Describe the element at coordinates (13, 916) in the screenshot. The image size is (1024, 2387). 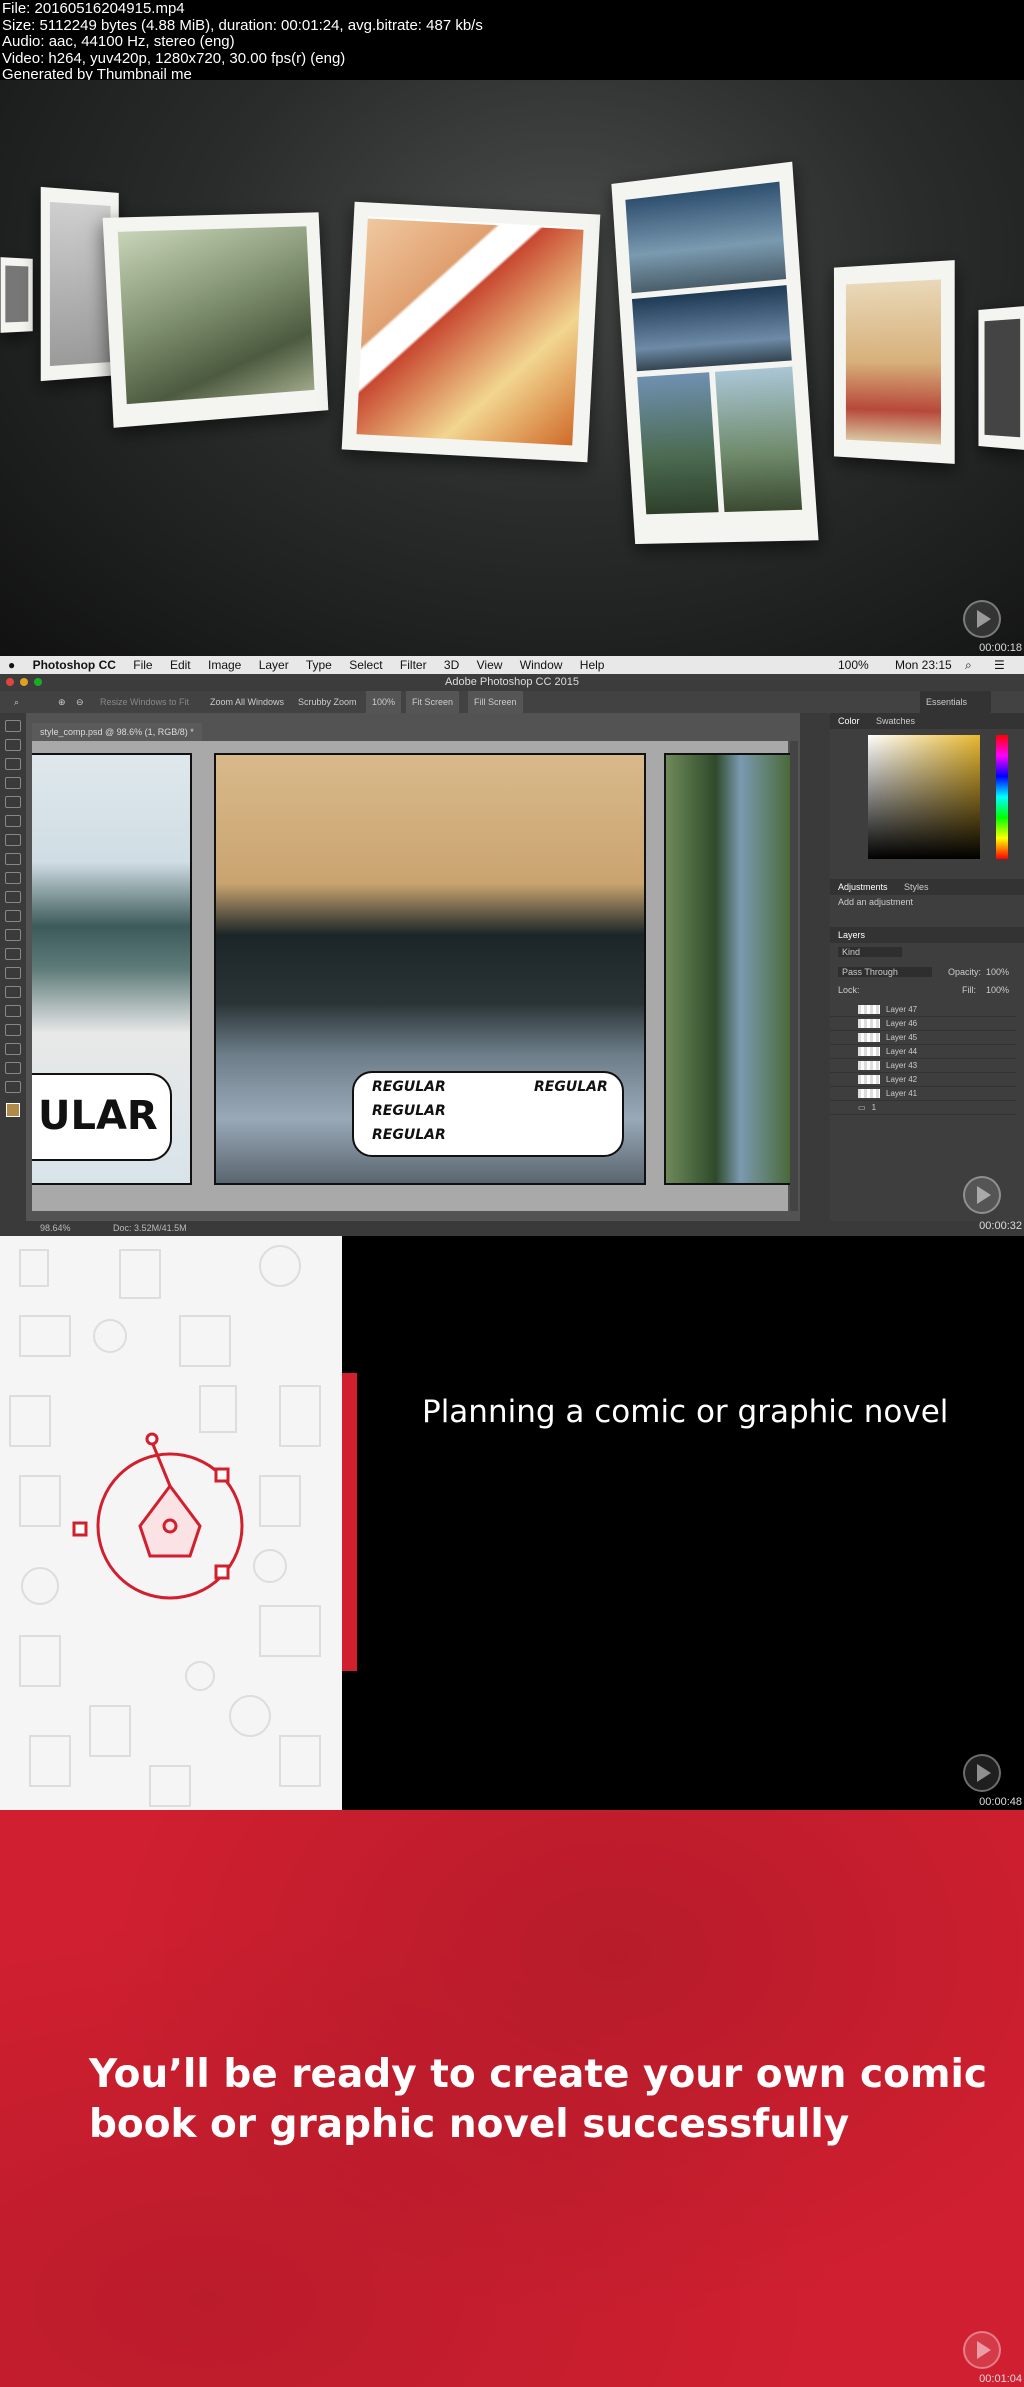
I see `eraser-tool` at that location.